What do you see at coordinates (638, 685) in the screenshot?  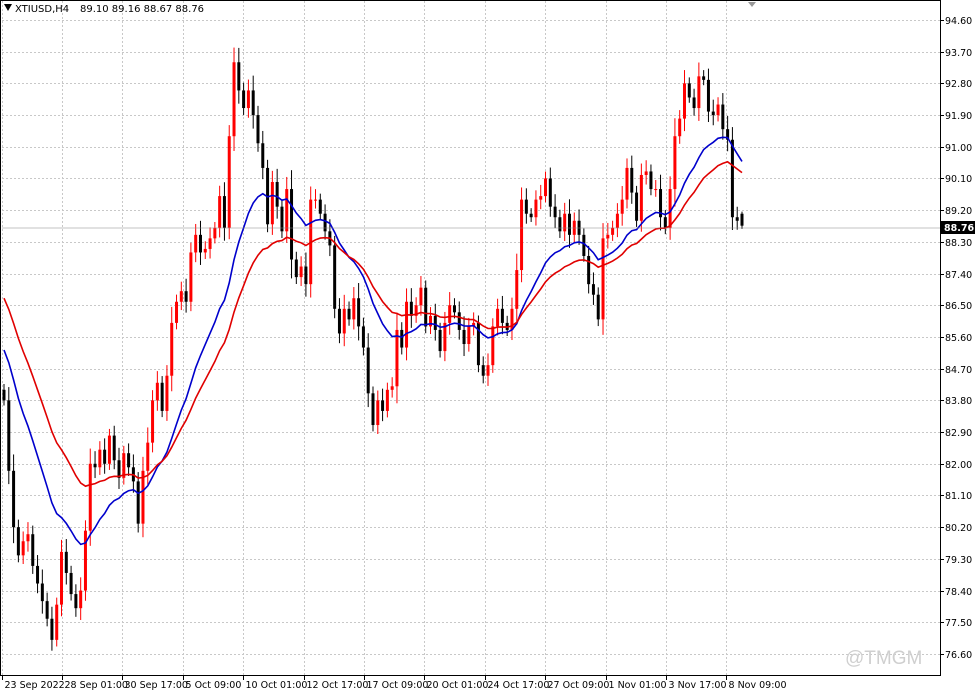 I see `x-tick-label: 1 Nov 01:00` at bounding box center [638, 685].